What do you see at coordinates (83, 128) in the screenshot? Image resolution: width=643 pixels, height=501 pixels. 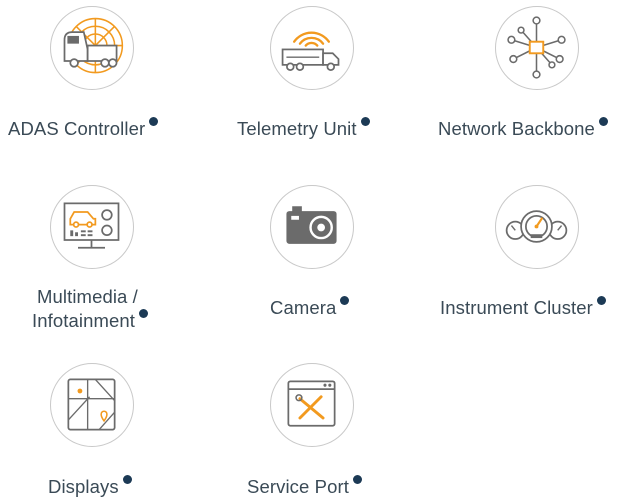 I see `adas-controller-label: ADAS Controller` at bounding box center [83, 128].